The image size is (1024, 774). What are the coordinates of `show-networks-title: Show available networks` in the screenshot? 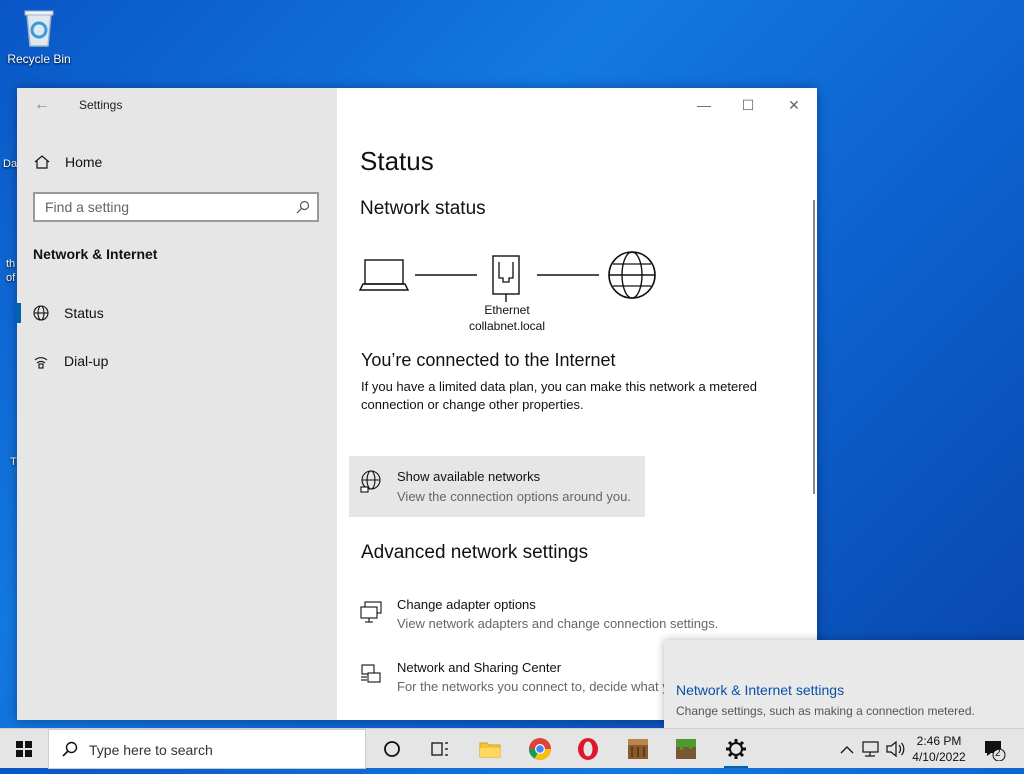 It's located at (469, 476).